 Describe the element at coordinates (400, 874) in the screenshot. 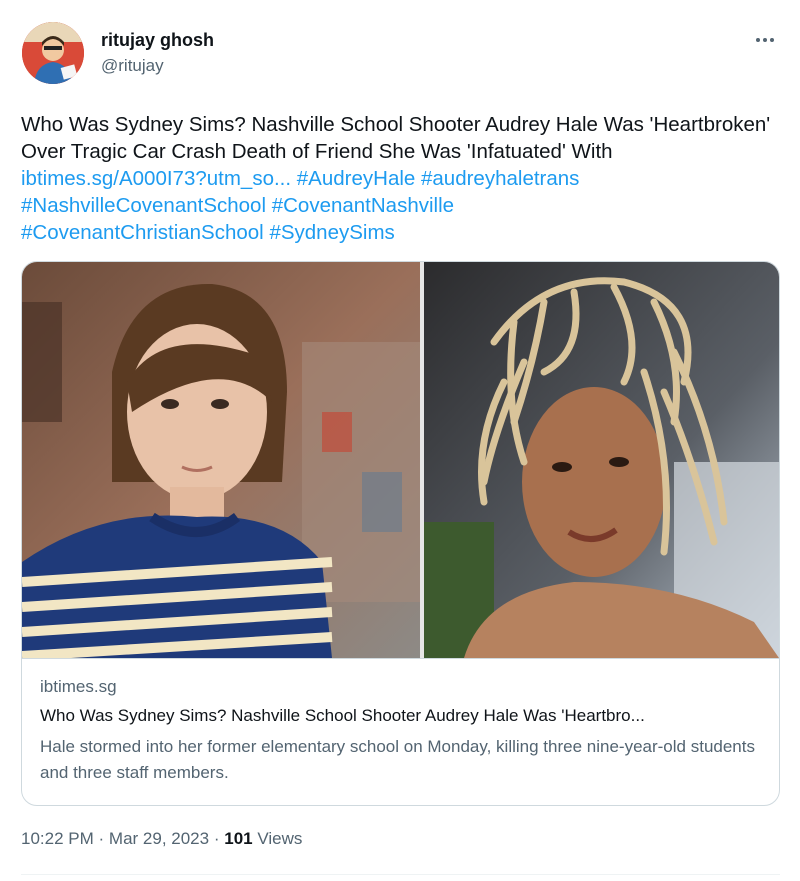

I see `divider` at that location.